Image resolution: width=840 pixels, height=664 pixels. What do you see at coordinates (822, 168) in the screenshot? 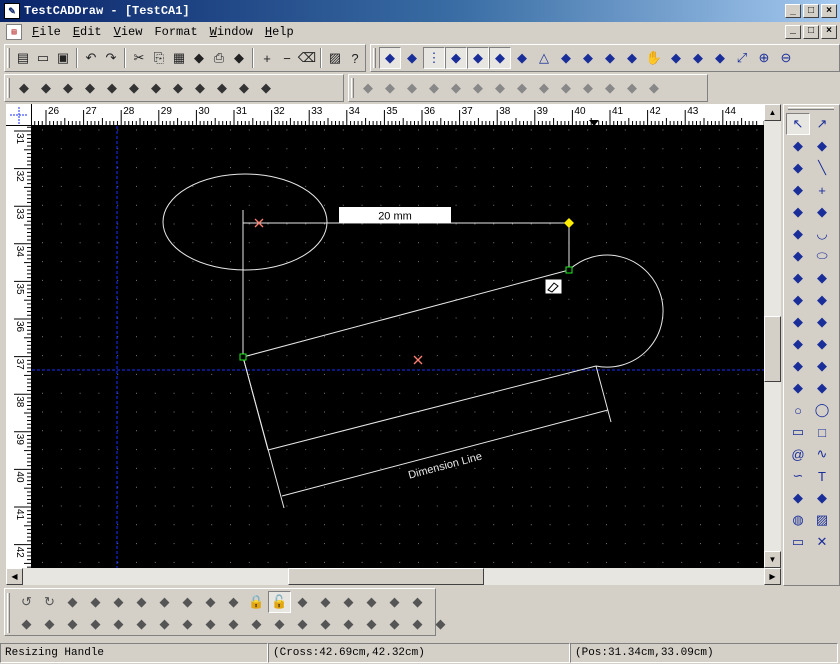
I see `line-icon: ╲` at bounding box center [822, 168].